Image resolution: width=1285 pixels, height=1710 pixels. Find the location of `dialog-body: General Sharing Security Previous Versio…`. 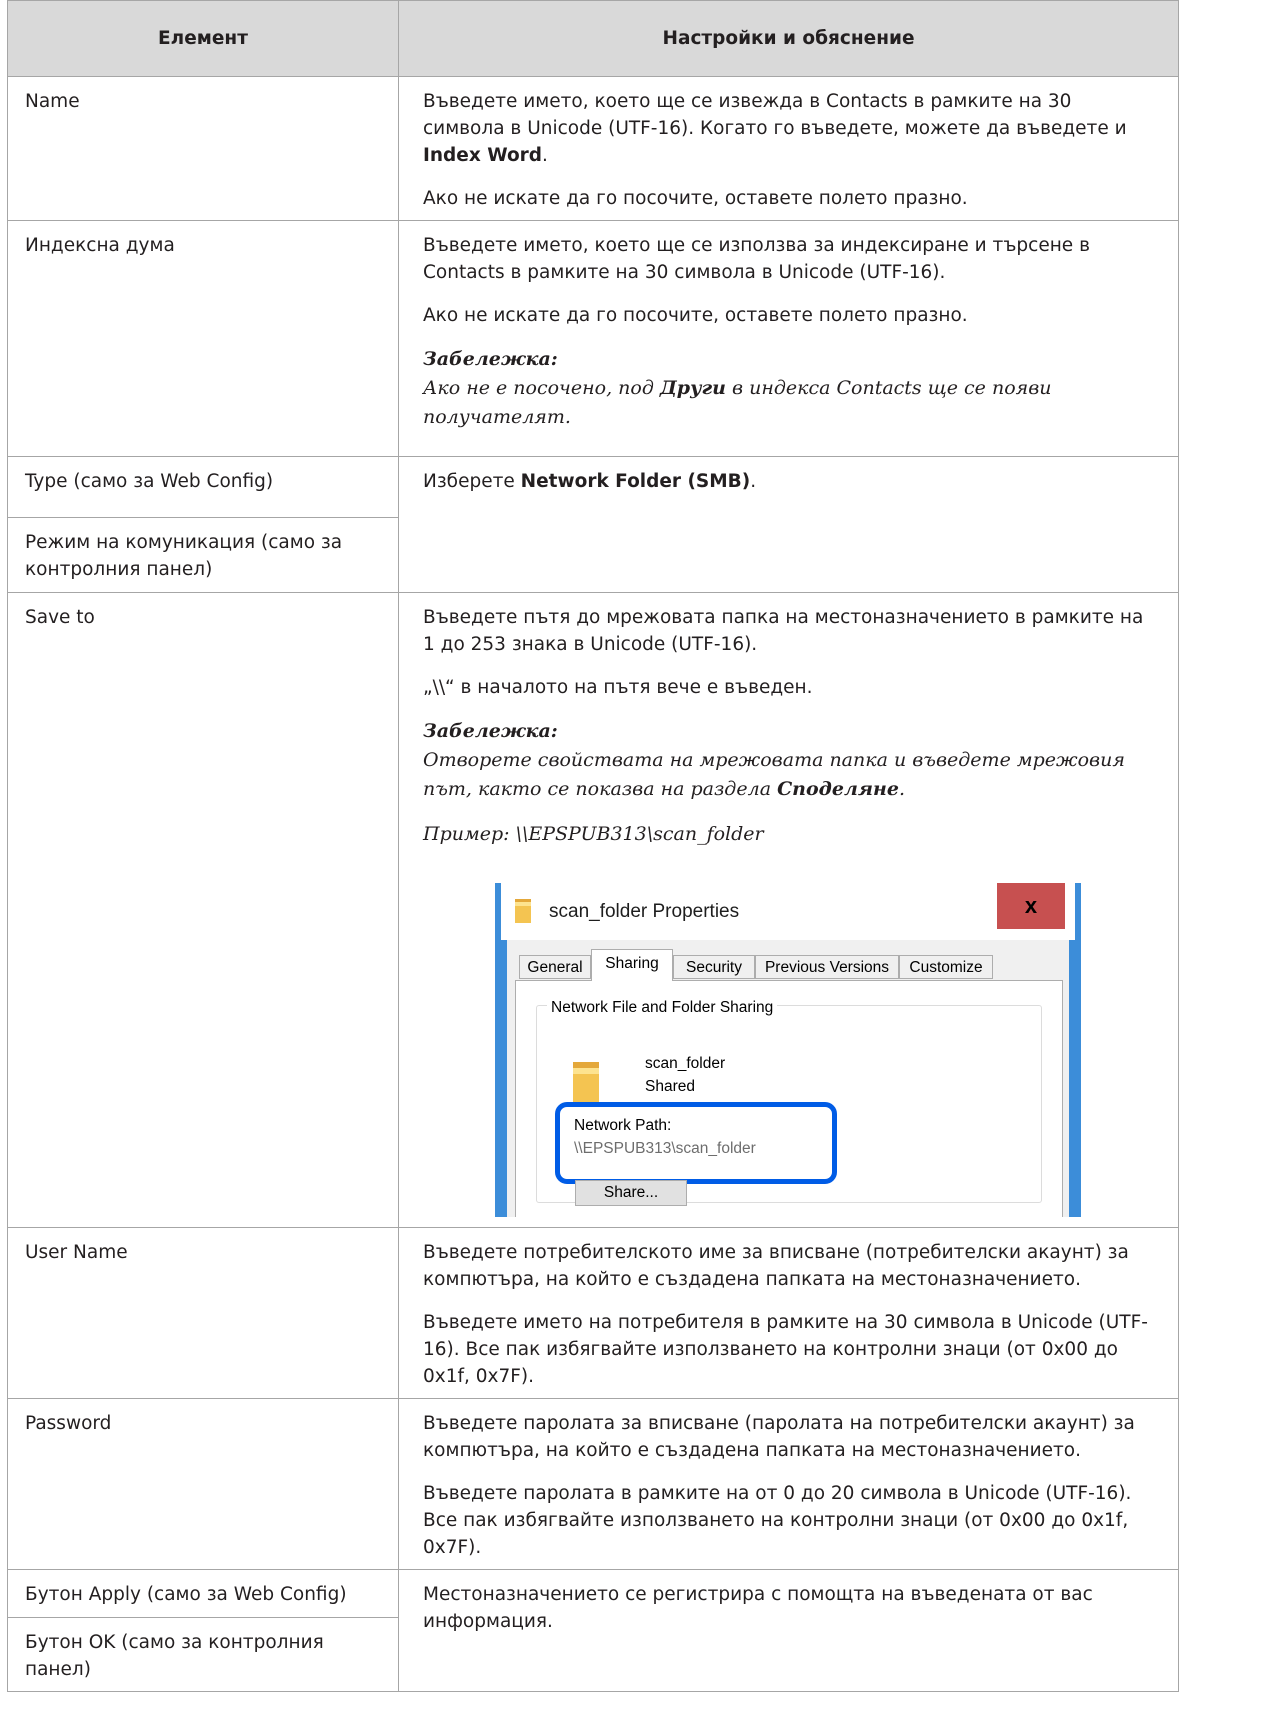

dialog-body: General Sharing Security Previous Versio… is located at coordinates (788, 1078).